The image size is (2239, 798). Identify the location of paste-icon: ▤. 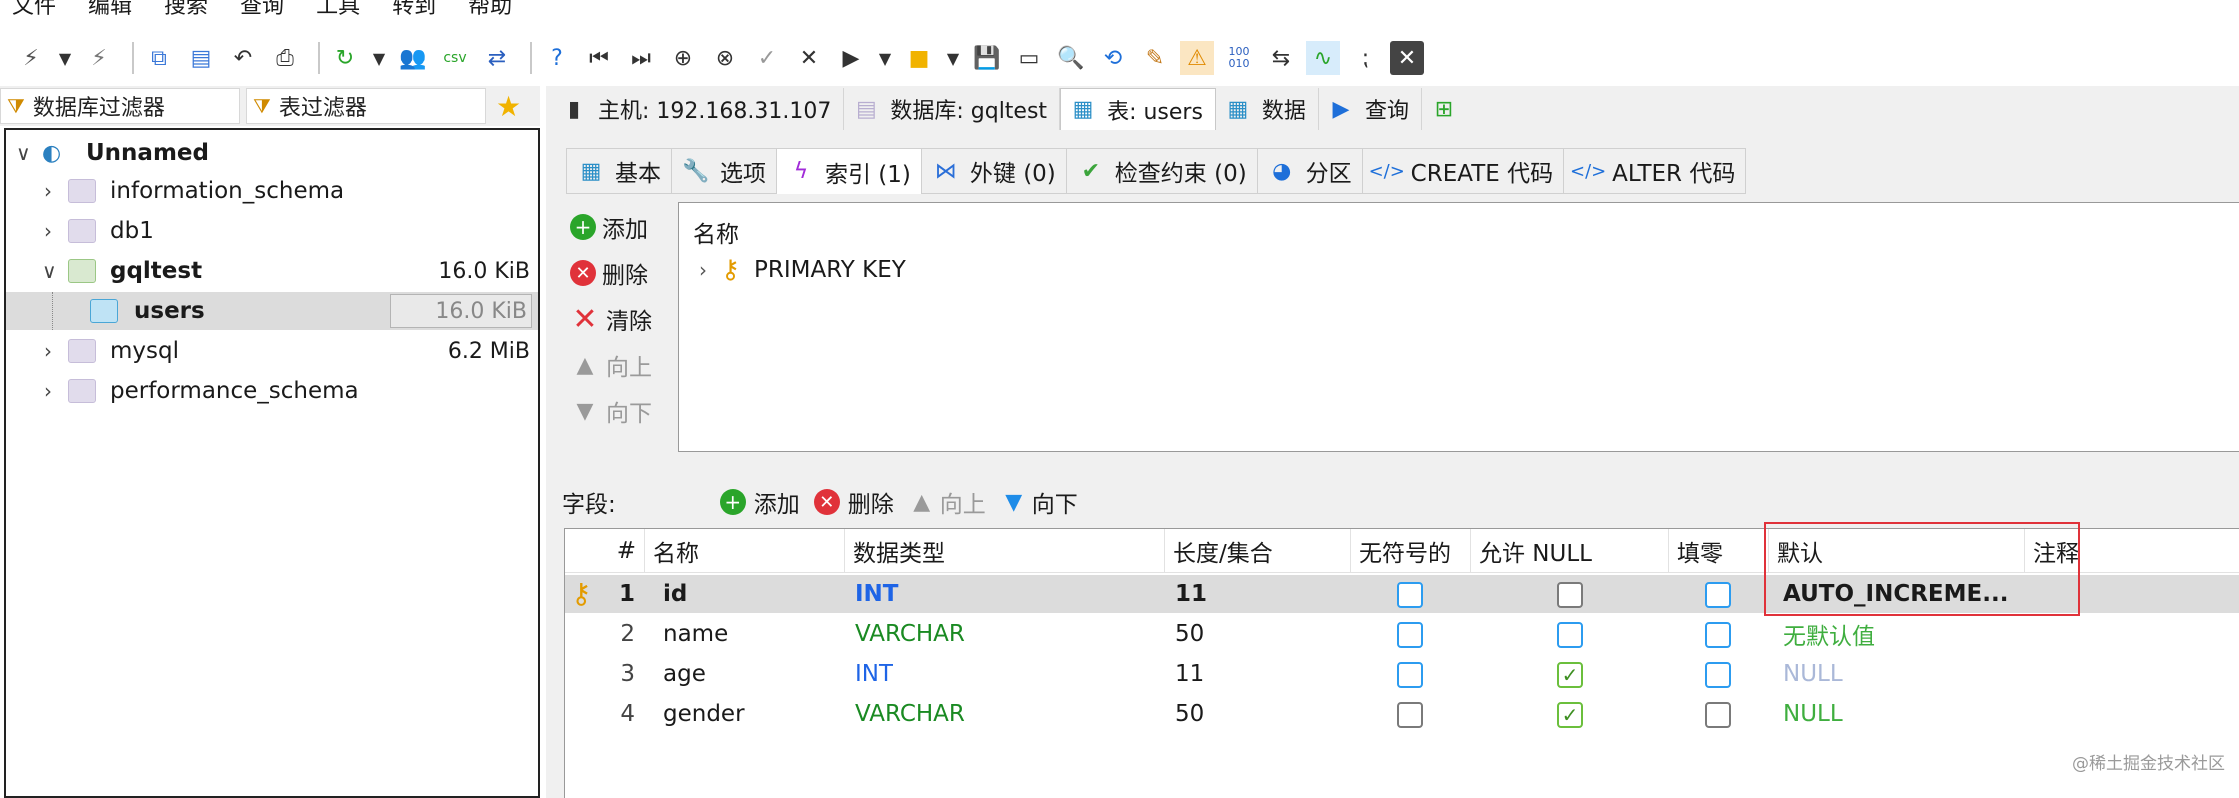
(201, 58).